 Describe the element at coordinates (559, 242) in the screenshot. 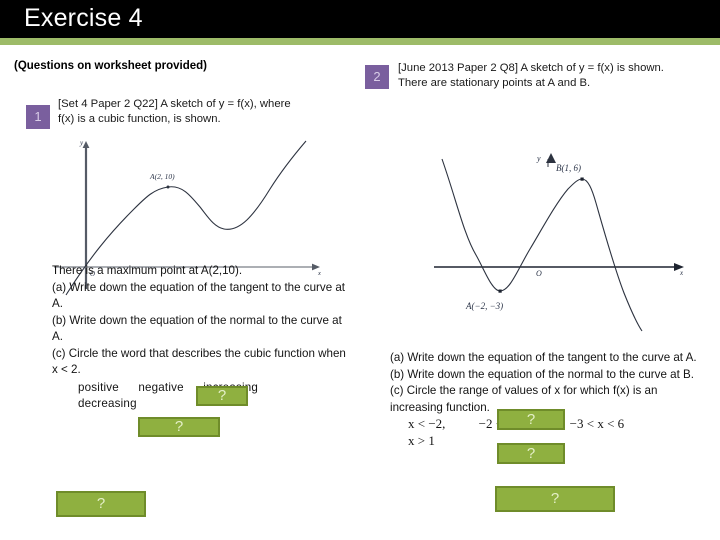

I see `cubic-sketch-svg-2: y x O A(−2, −3) B(1, 6)` at that location.